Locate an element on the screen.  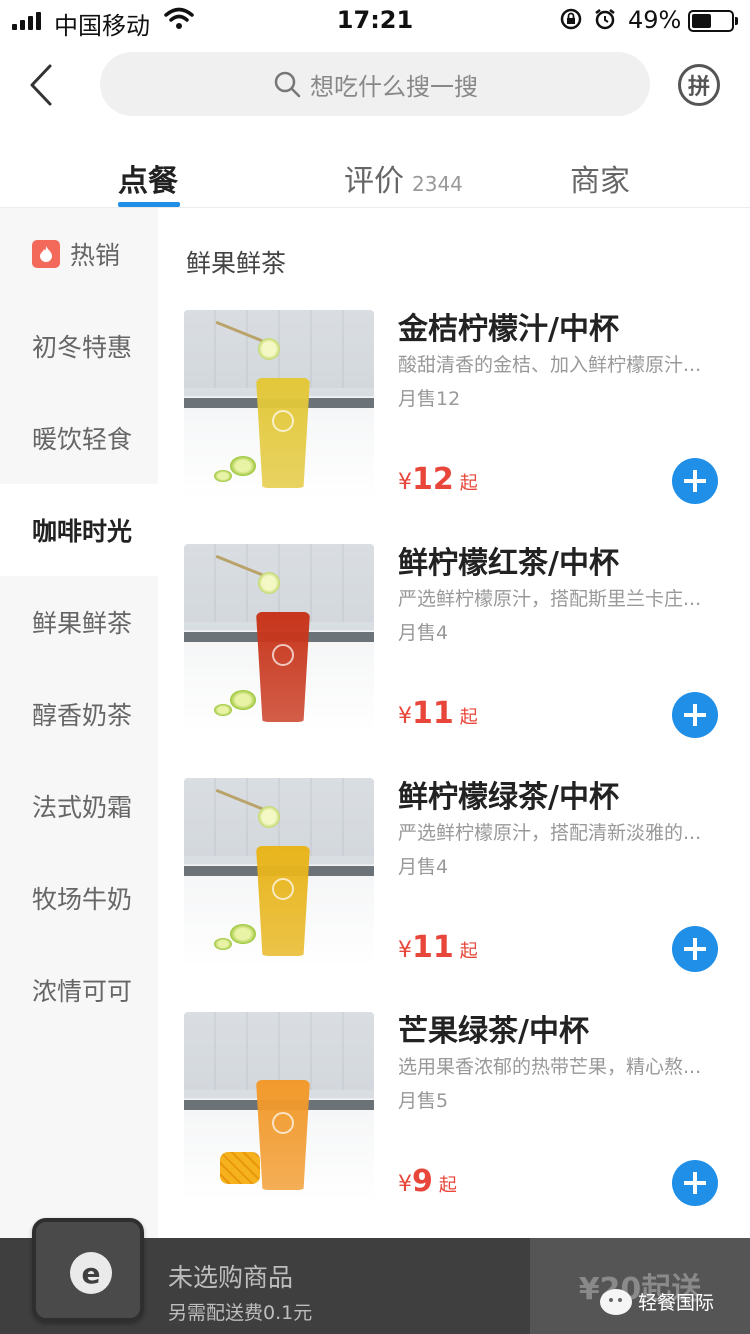
wechat-icon is located at coordinates (616, 1301).